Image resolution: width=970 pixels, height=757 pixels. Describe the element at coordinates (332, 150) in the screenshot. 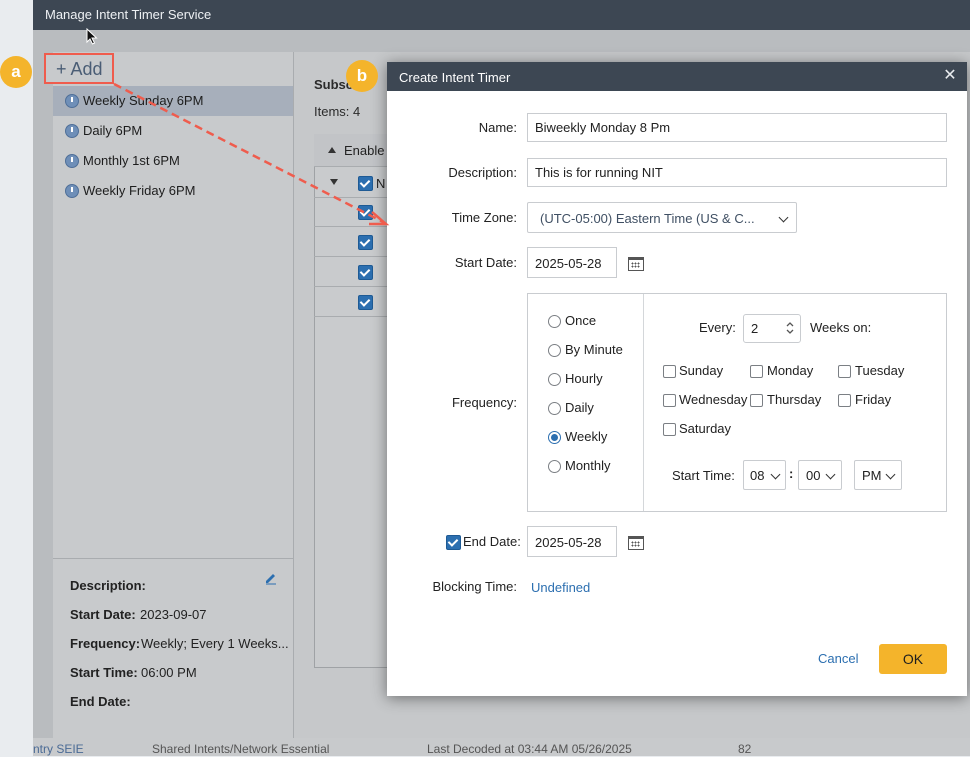

I see `collapse-arrow-icon` at that location.